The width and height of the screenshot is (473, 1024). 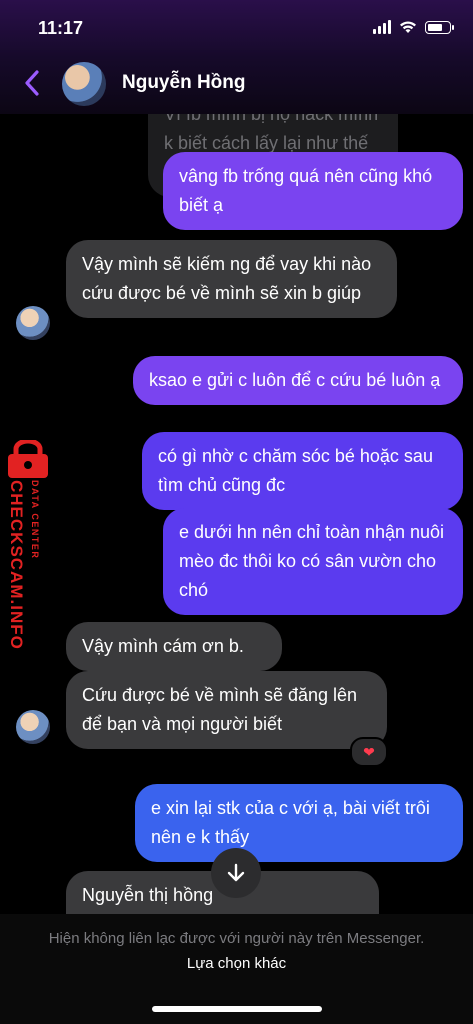 What do you see at coordinates (237, 1009) in the screenshot?
I see `home-indicator` at bounding box center [237, 1009].